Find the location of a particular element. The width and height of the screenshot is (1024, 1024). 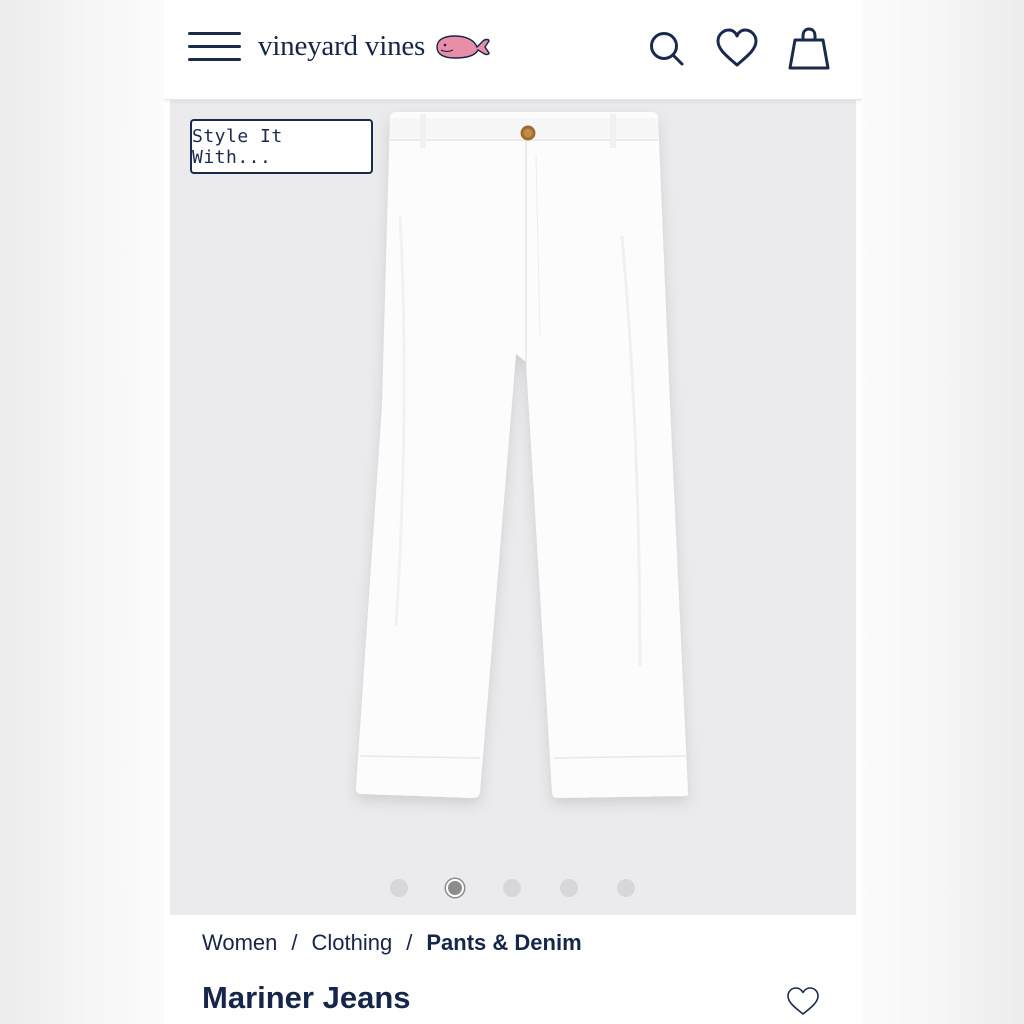

carousel-dot-active is located at coordinates (455, 888).